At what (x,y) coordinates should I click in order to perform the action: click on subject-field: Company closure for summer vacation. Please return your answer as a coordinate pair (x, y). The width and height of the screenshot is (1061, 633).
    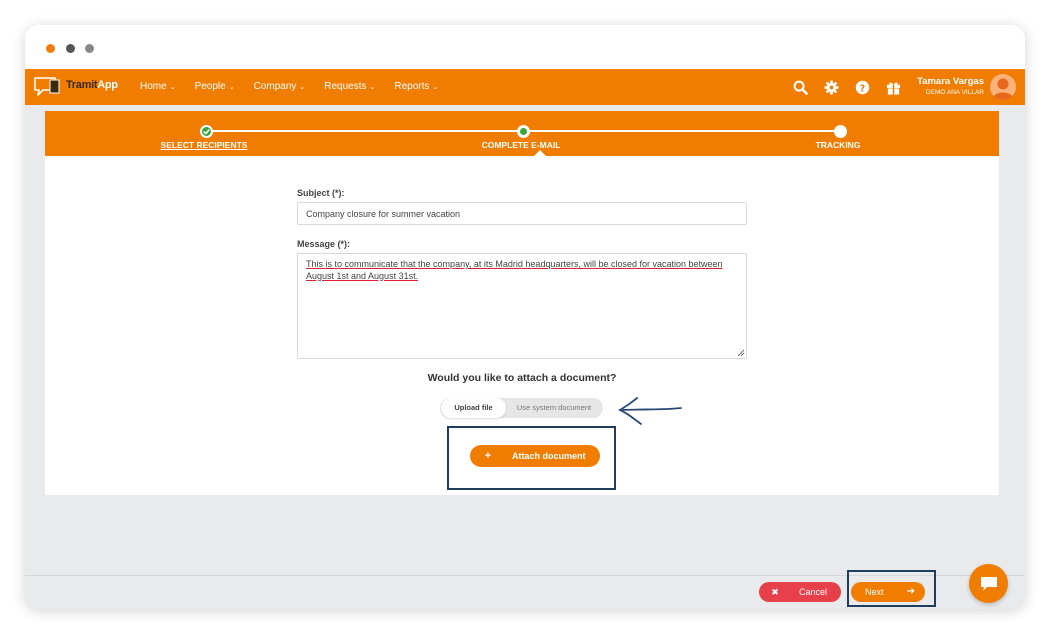
    Looking at the image, I should click on (522, 213).